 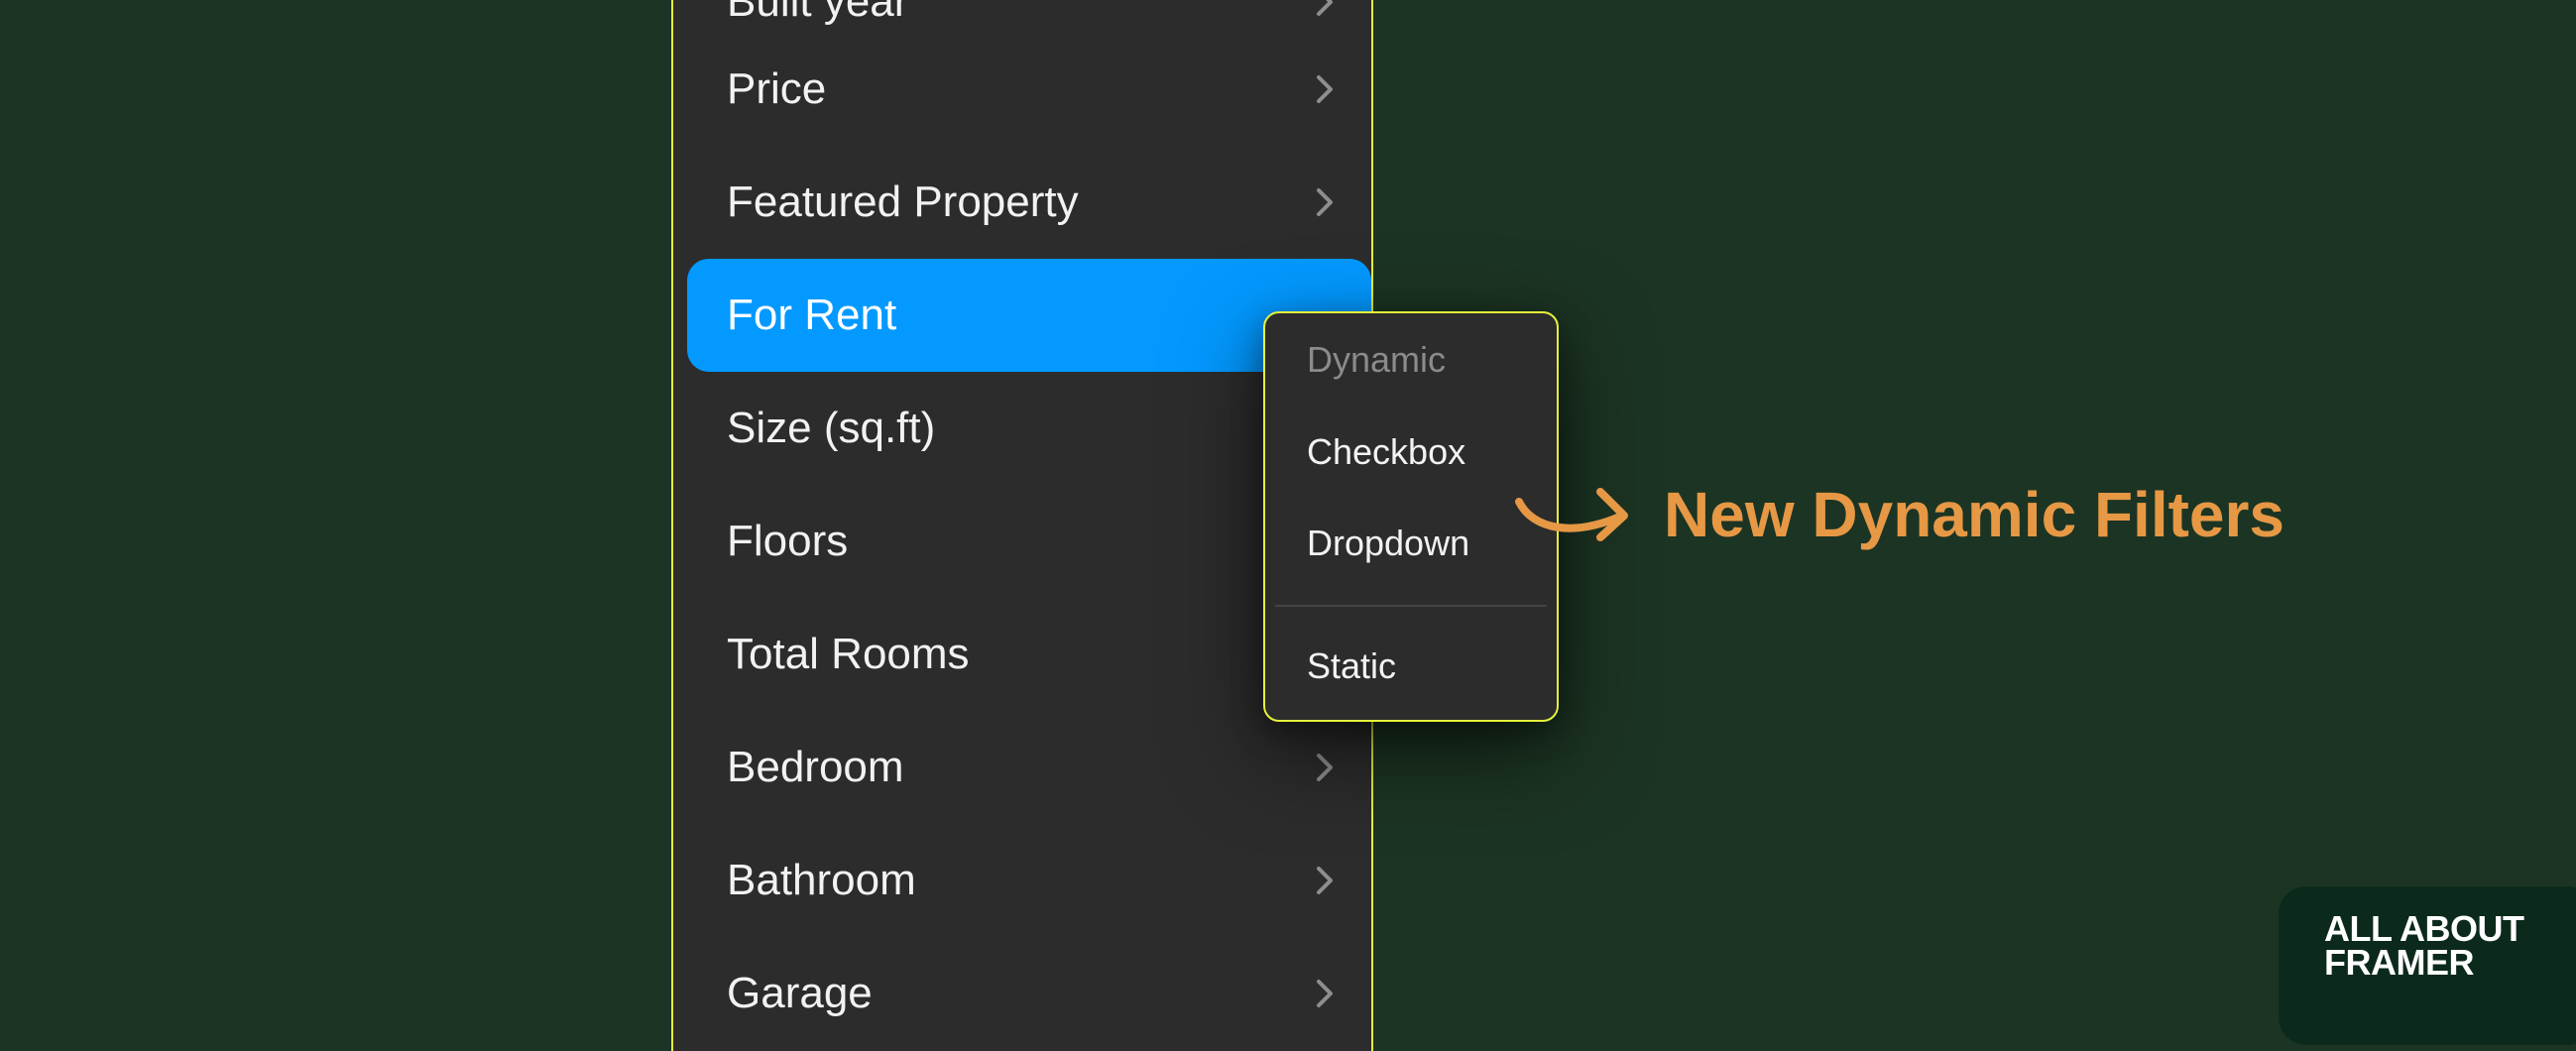 I want to click on brand-badge: ALL ABOUT FRAMER, so click(x=2428, y=966).